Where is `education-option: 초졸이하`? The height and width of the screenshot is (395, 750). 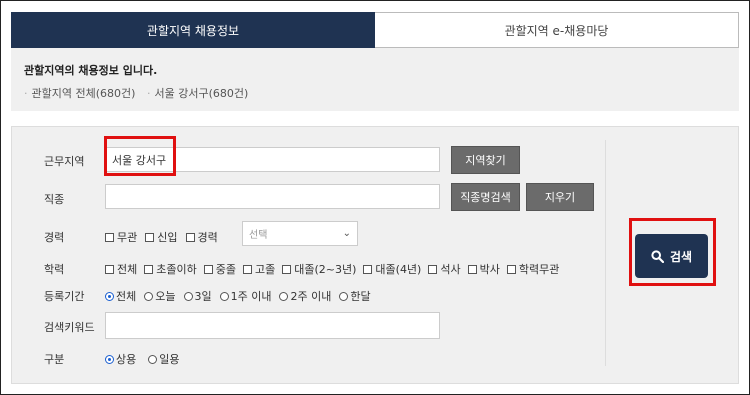
education-option: 초졸이하 is located at coordinates (170, 269).